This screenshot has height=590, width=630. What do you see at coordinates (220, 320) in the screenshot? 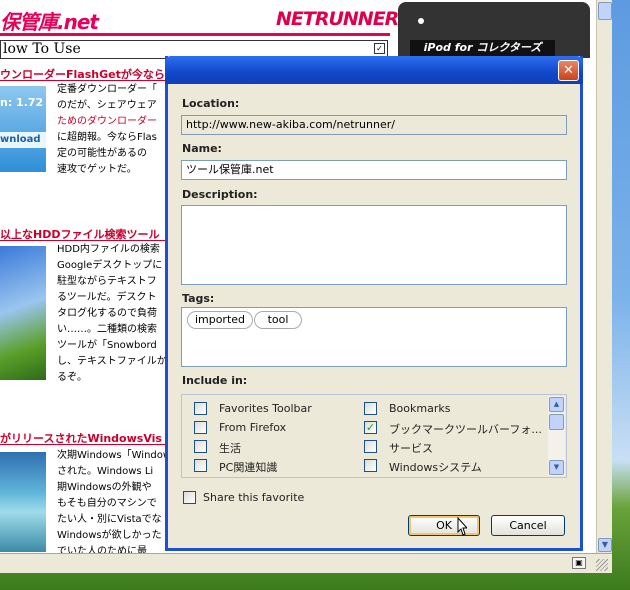
I see `tag-chip: imported` at bounding box center [220, 320].